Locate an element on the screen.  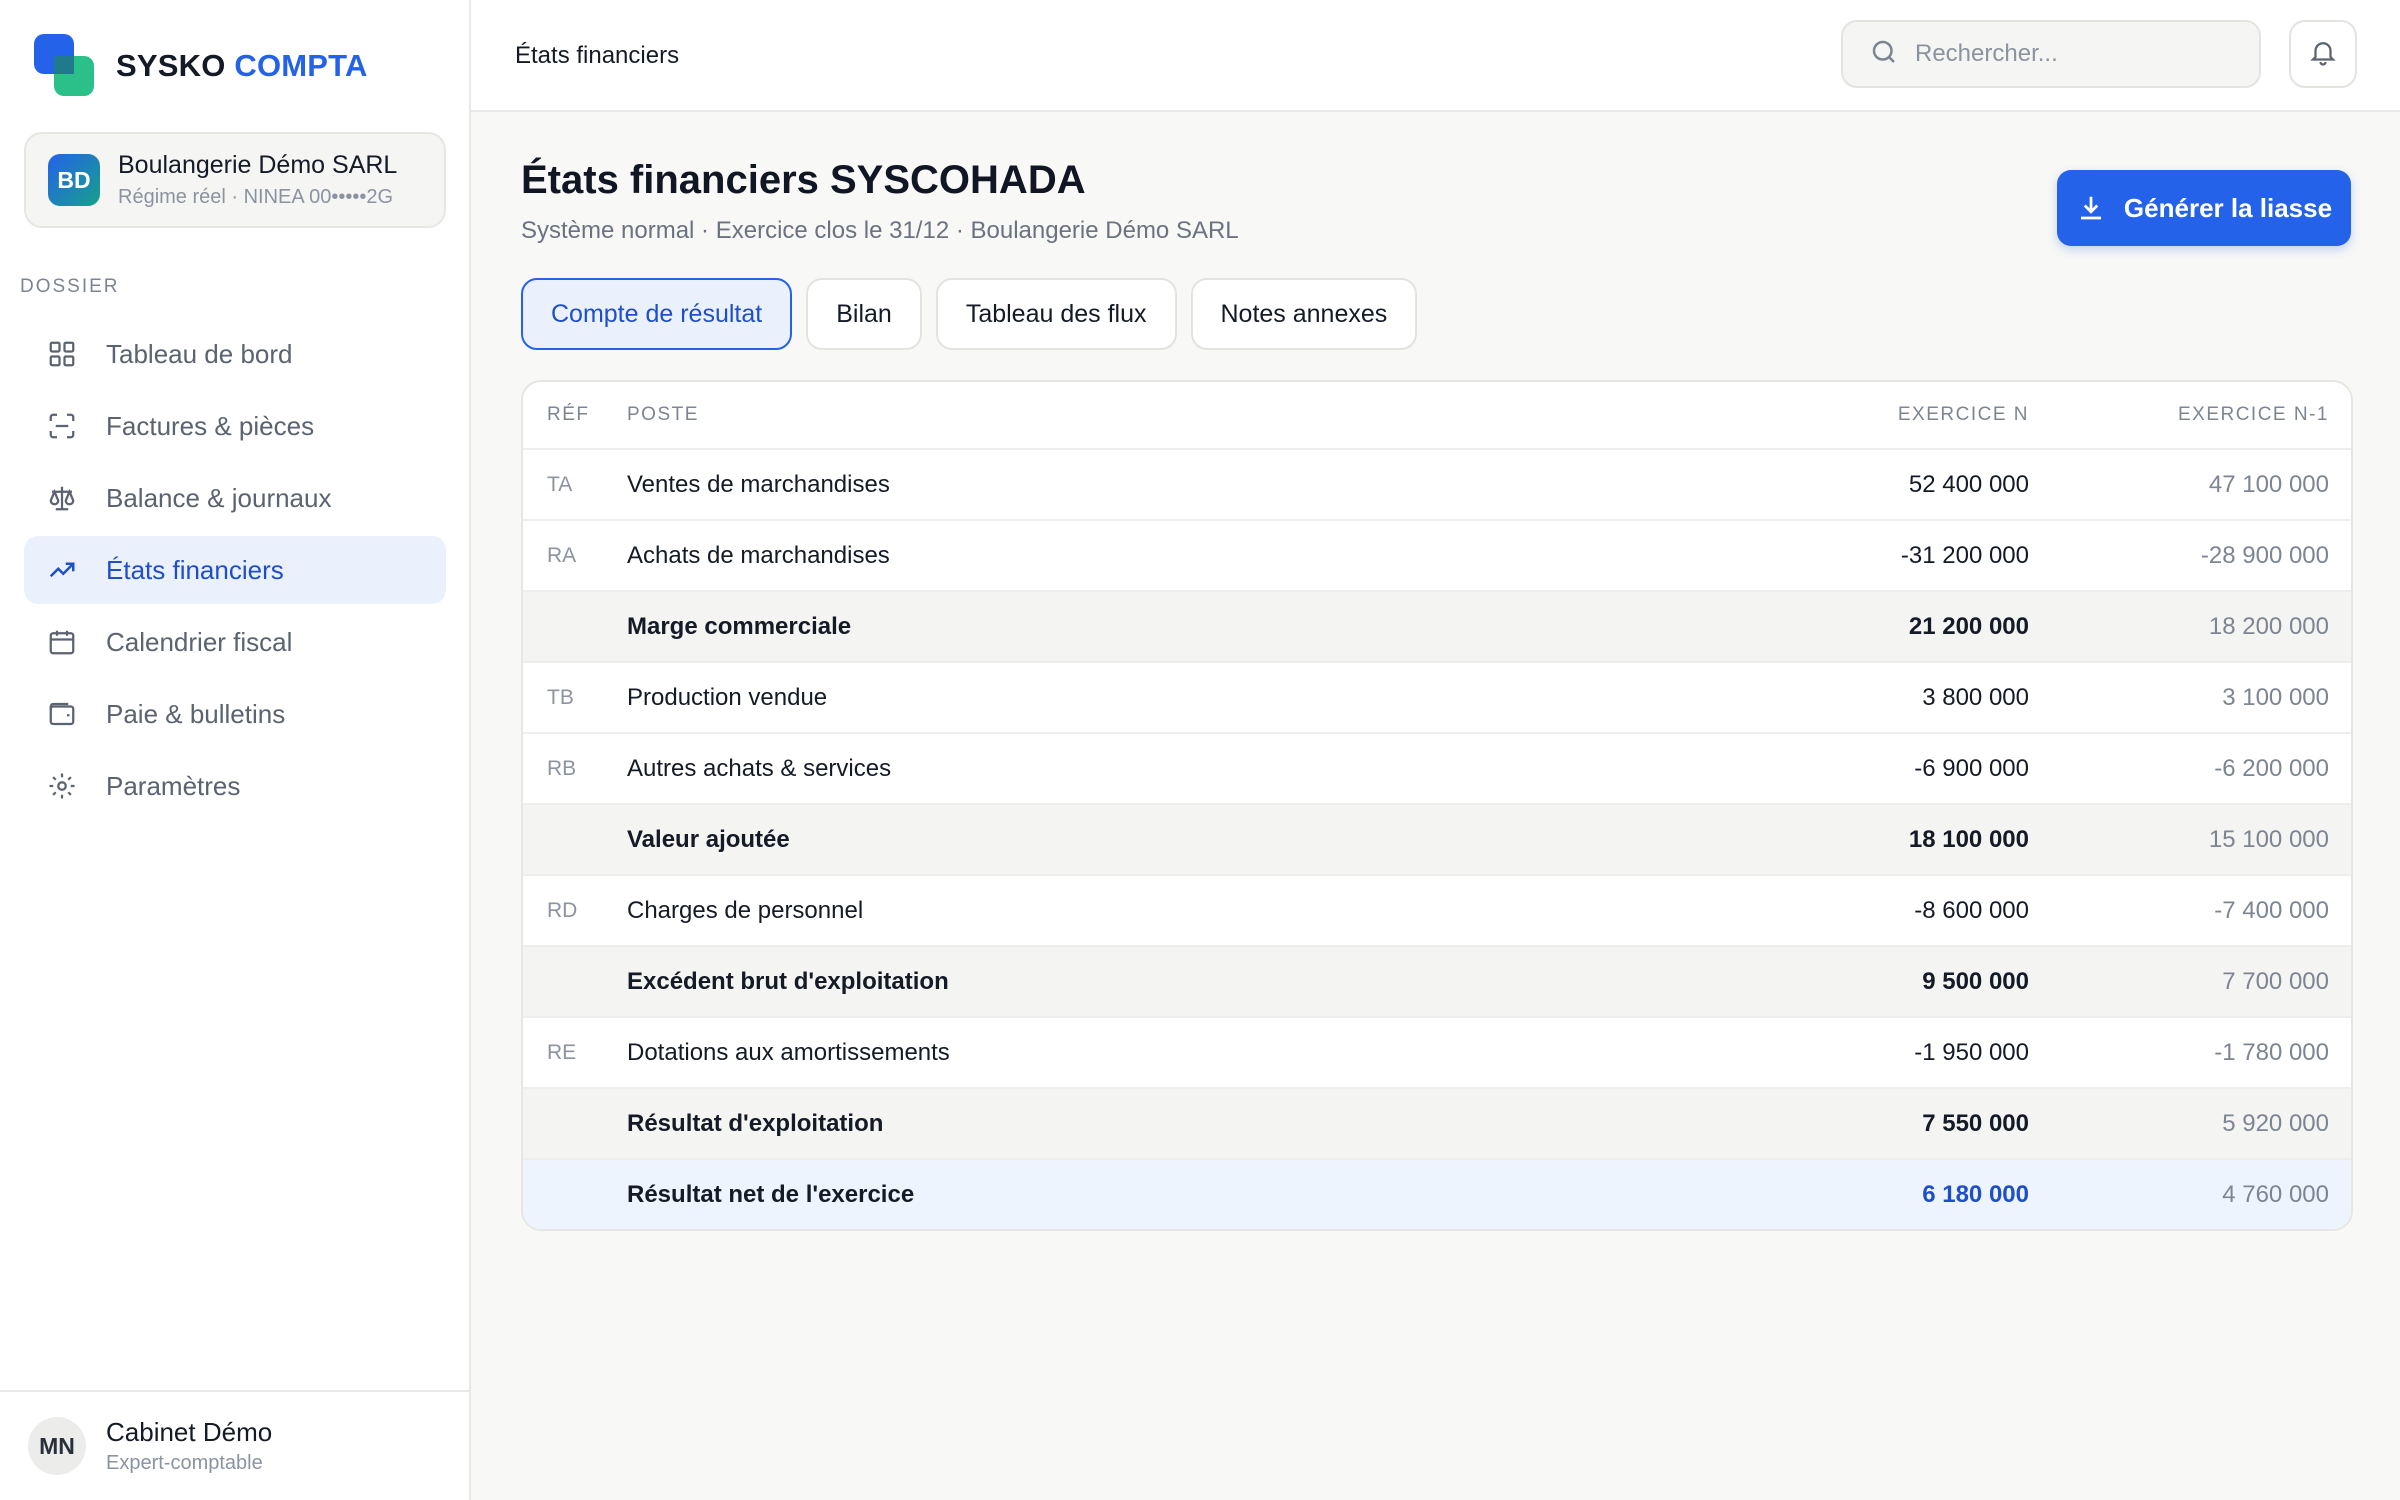
row-exercice-n: 6 180 000 is located at coordinates (1975, 1194).